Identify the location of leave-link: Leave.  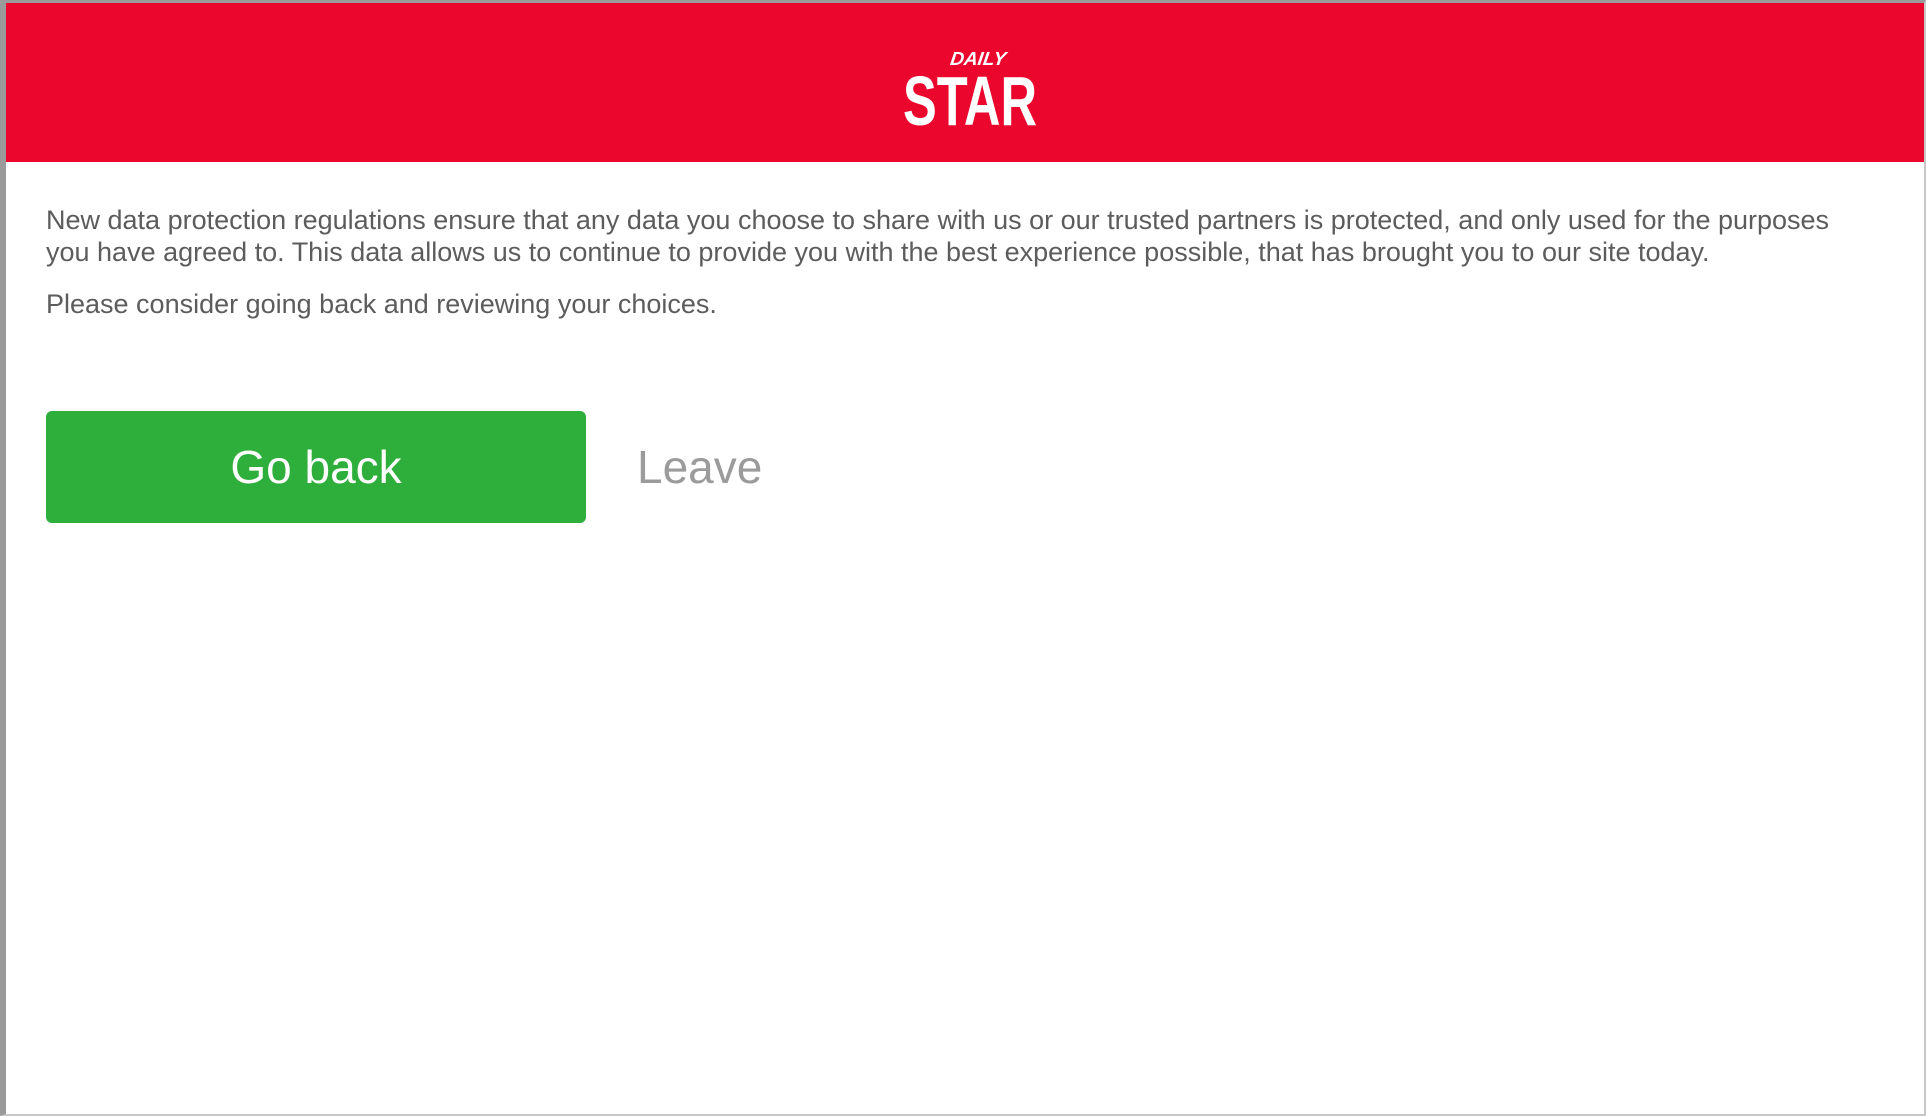
(699, 467).